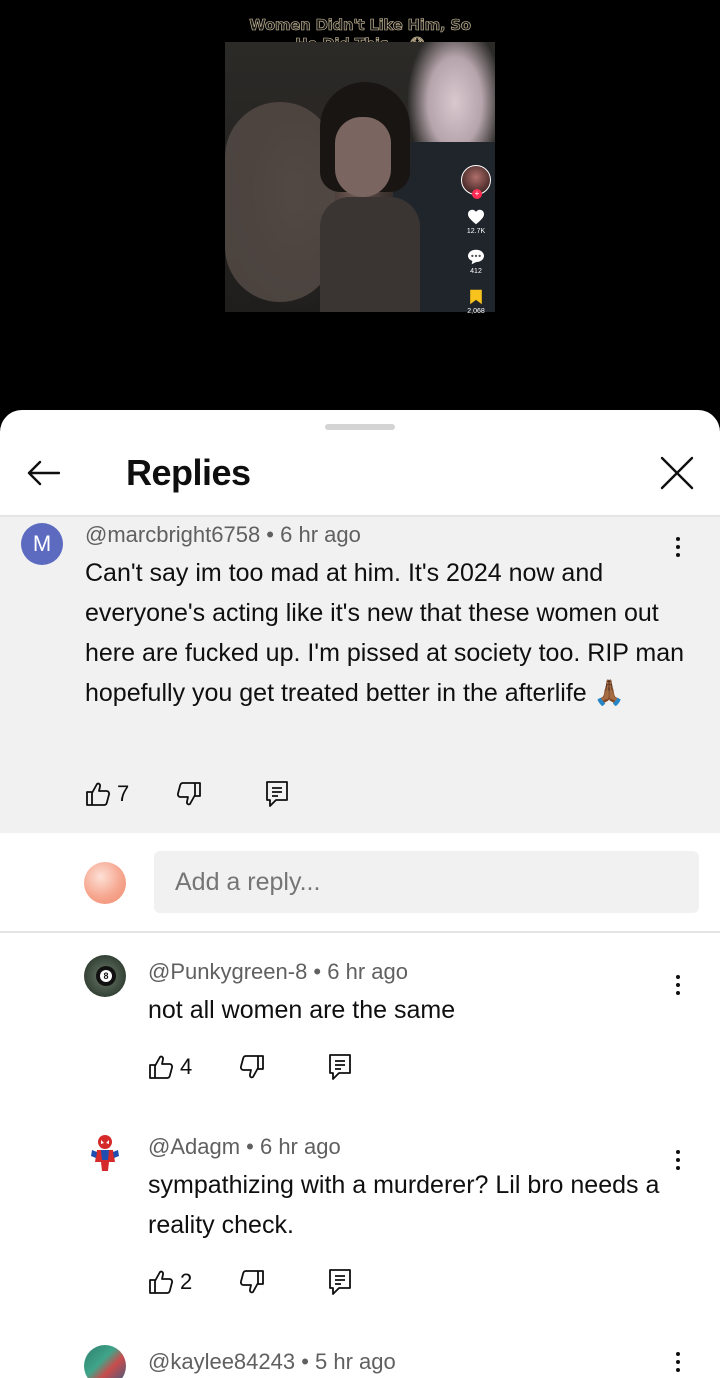 This screenshot has height=1378, width=720. I want to click on like-button: 7, so click(107, 794).